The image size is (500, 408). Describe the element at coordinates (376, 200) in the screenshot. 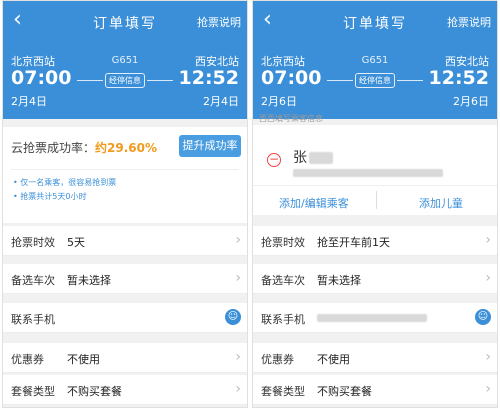

I see `vertical-divider` at that location.